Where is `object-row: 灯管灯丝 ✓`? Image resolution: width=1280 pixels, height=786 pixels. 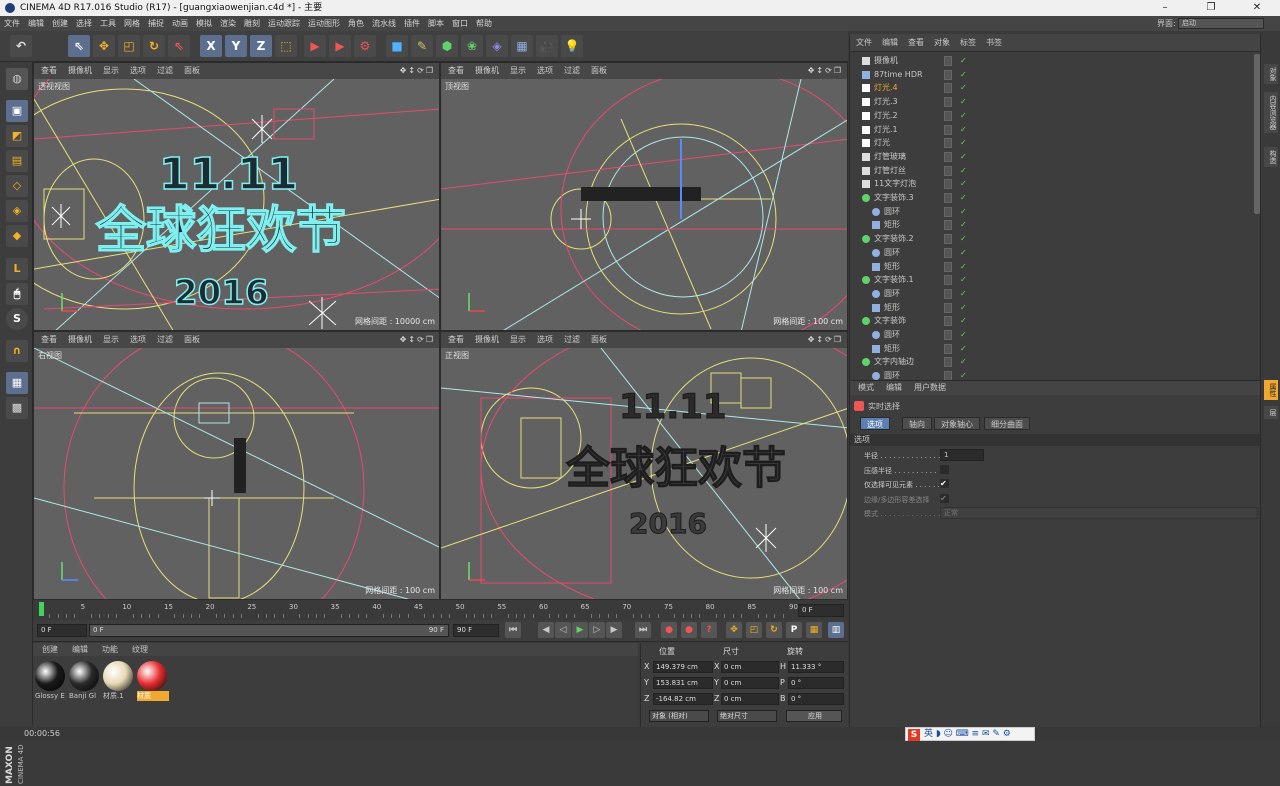 object-row: 灯管灯丝 ✓ is located at coordinates (1055, 171).